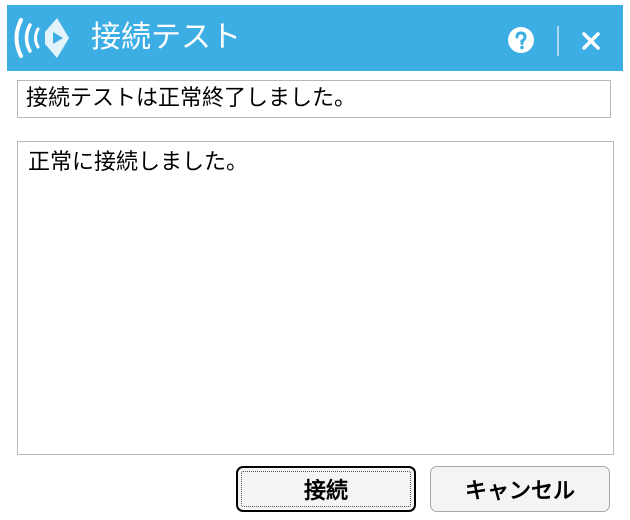  I want to click on status-message-field: 接続テストは正常終了しました。, so click(314, 99).